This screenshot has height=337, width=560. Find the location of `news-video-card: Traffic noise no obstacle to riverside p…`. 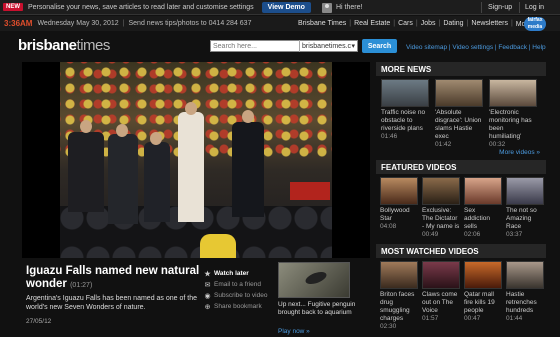

news-video-card: Traffic noise no obstacle to riverside p… is located at coordinates (405, 113).